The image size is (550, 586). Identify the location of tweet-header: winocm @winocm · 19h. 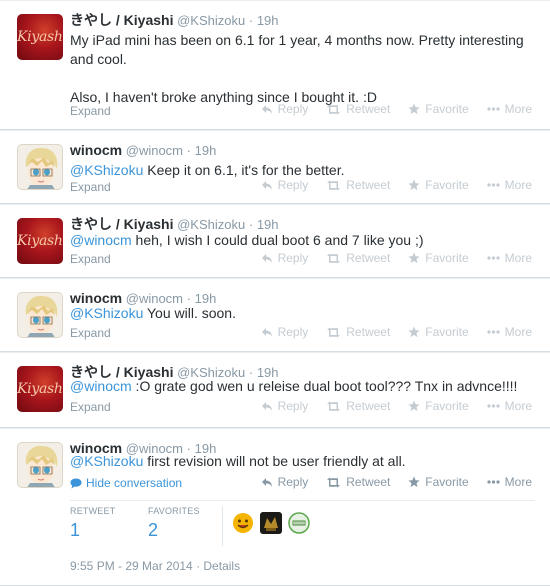
(143, 150).